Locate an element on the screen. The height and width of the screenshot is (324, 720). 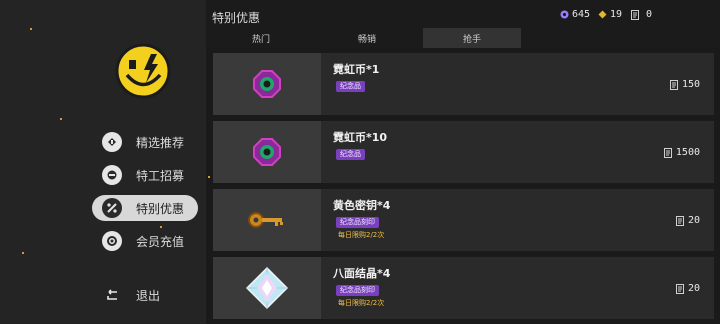
coin-count: 19 is located at coordinates (616, 14).